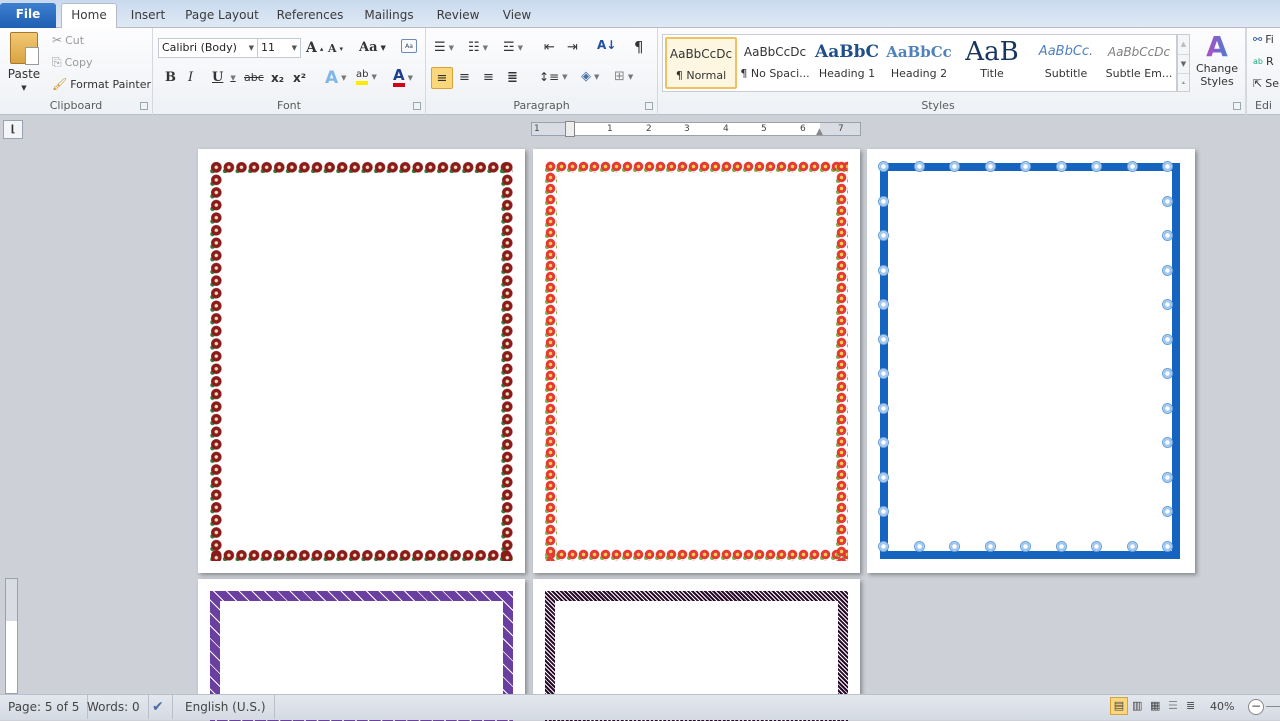  I want to click on scroll-up-icon: ▲, so click(1183, 44).